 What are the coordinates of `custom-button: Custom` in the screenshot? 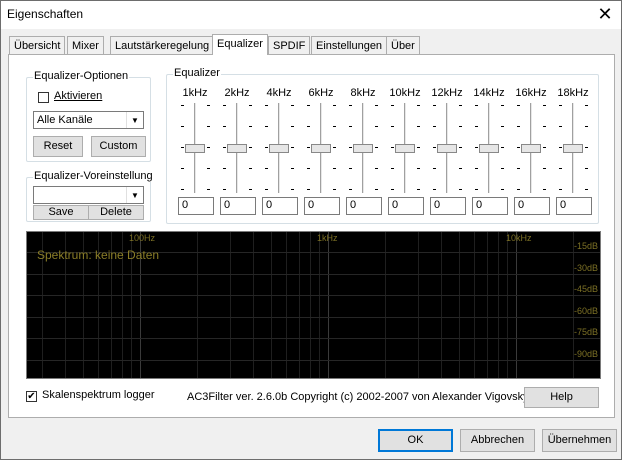 It's located at (118, 146).